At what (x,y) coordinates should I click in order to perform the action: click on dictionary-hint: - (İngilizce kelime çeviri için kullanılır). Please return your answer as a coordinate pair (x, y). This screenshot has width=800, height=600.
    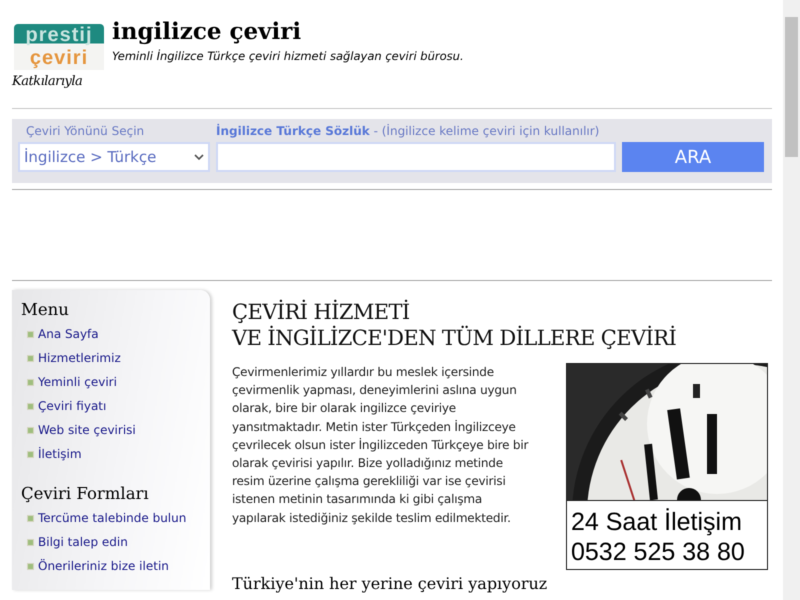
    Looking at the image, I should click on (486, 131).